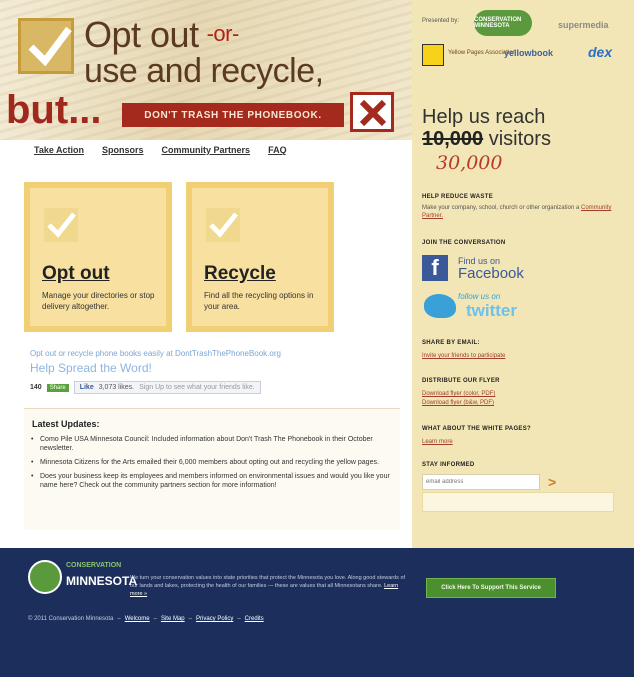 This screenshot has width=634, height=677. I want to click on invite-friends-link: Invite your friends to participate, so click(522, 356).